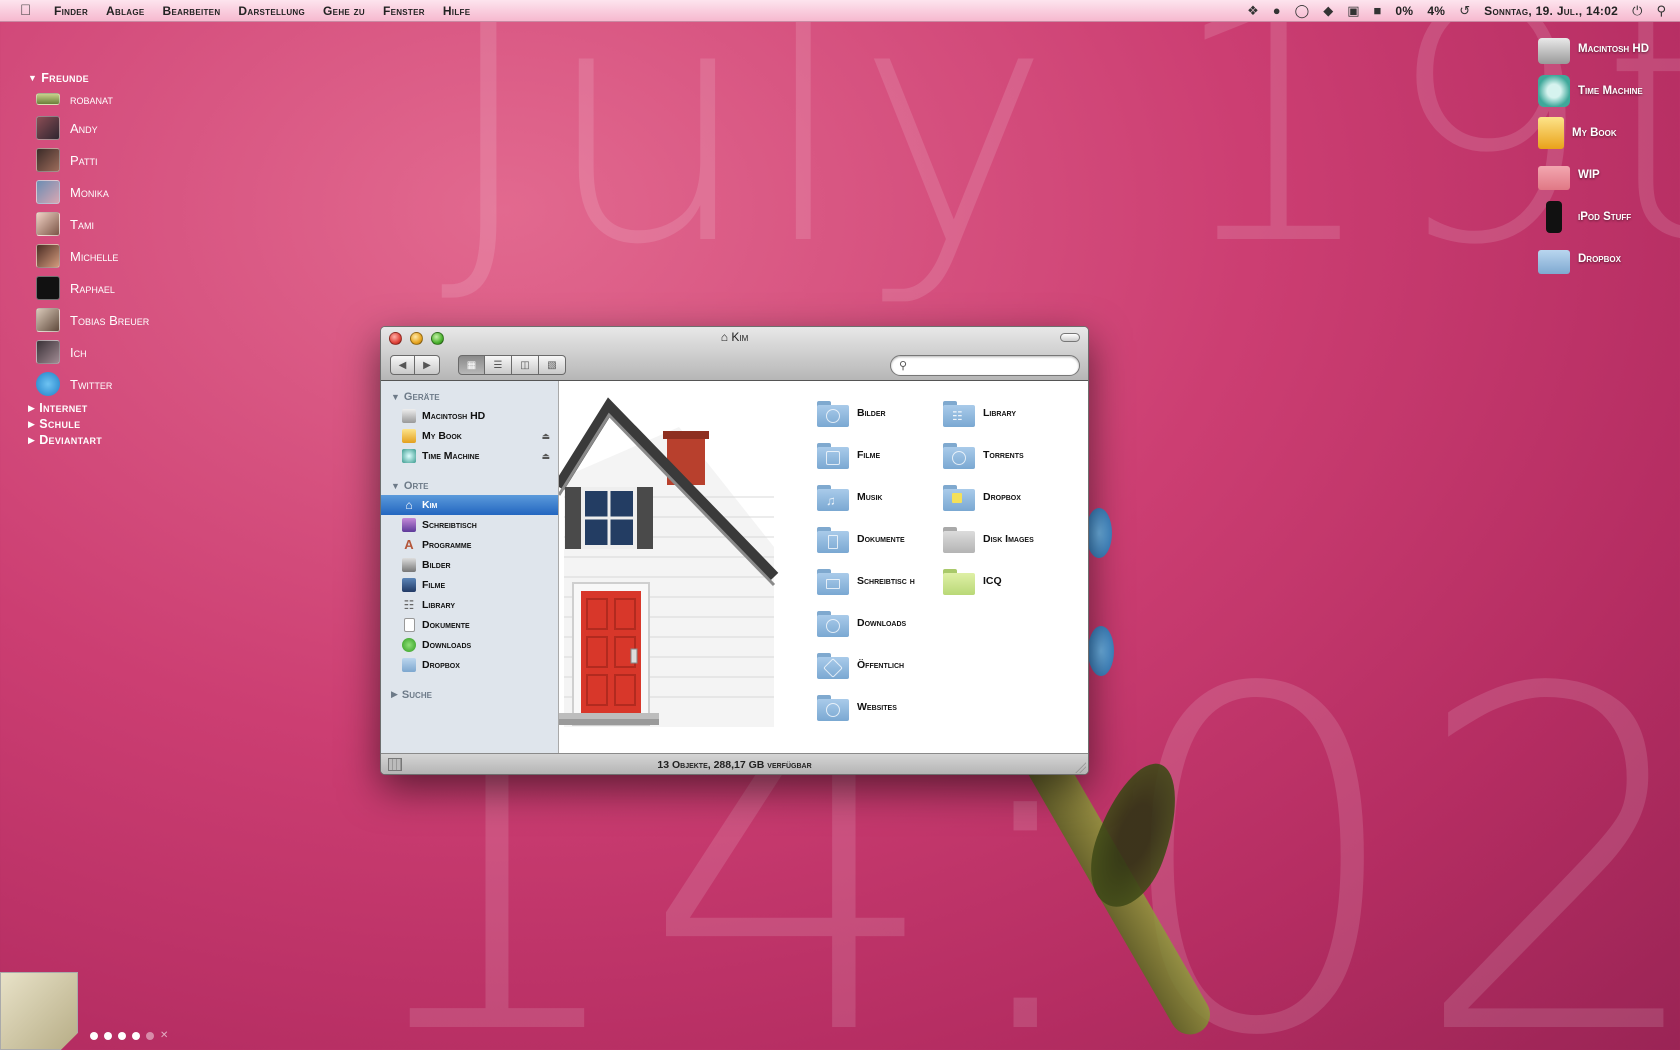 The image size is (1680, 1050). What do you see at coordinates (409, 456) in the screenshot?
I see `time-machine-icon` at bounding box center [409, 456].